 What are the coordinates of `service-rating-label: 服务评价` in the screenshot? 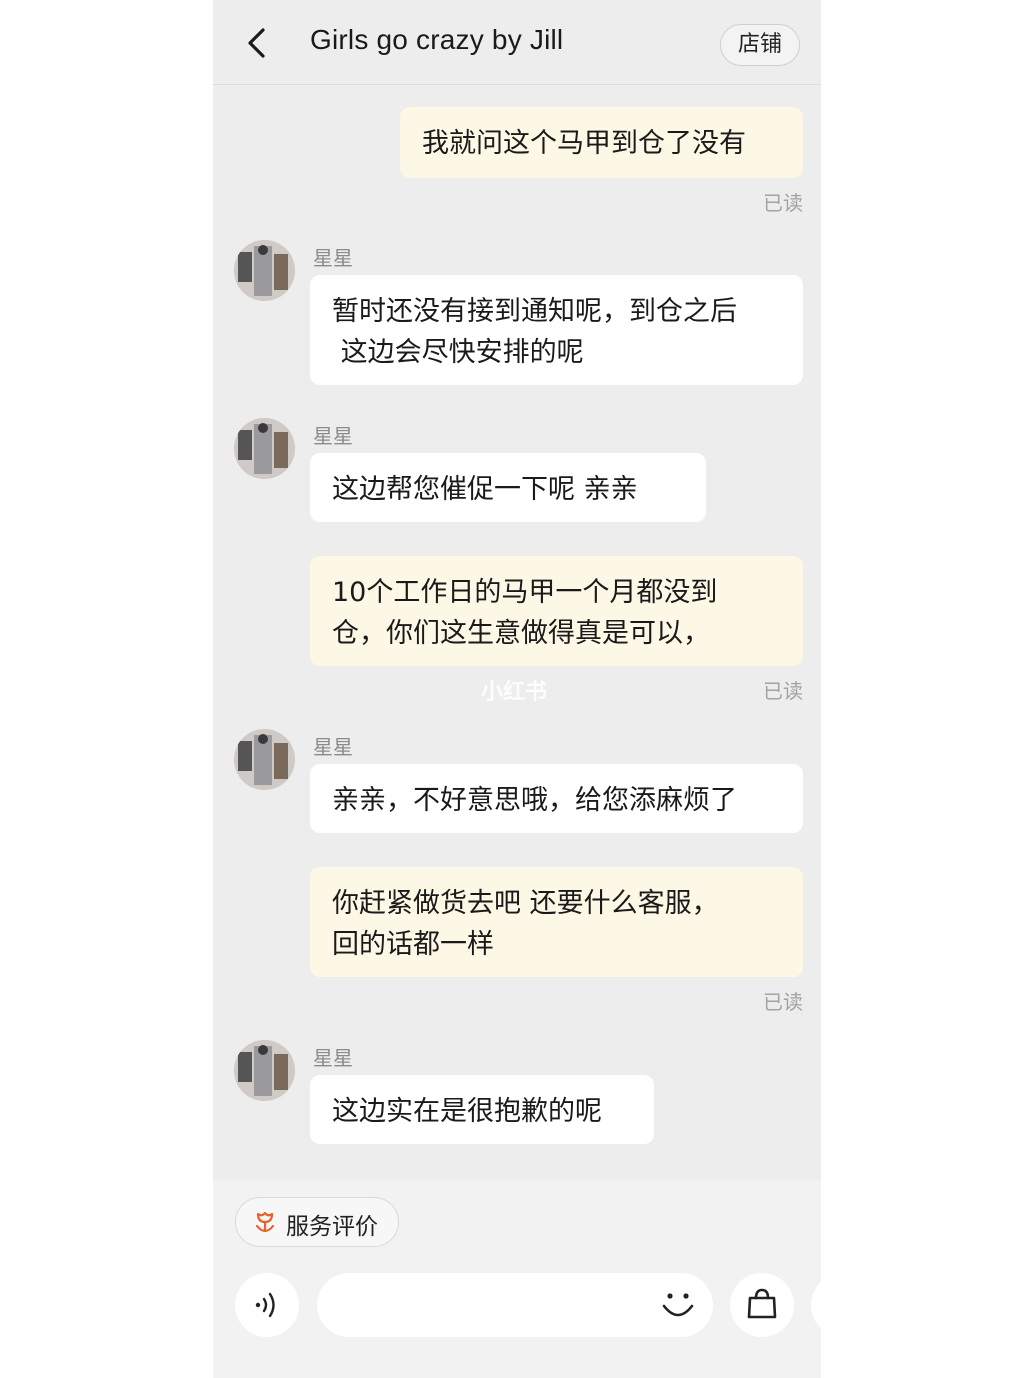 It's located at (332, 1227).